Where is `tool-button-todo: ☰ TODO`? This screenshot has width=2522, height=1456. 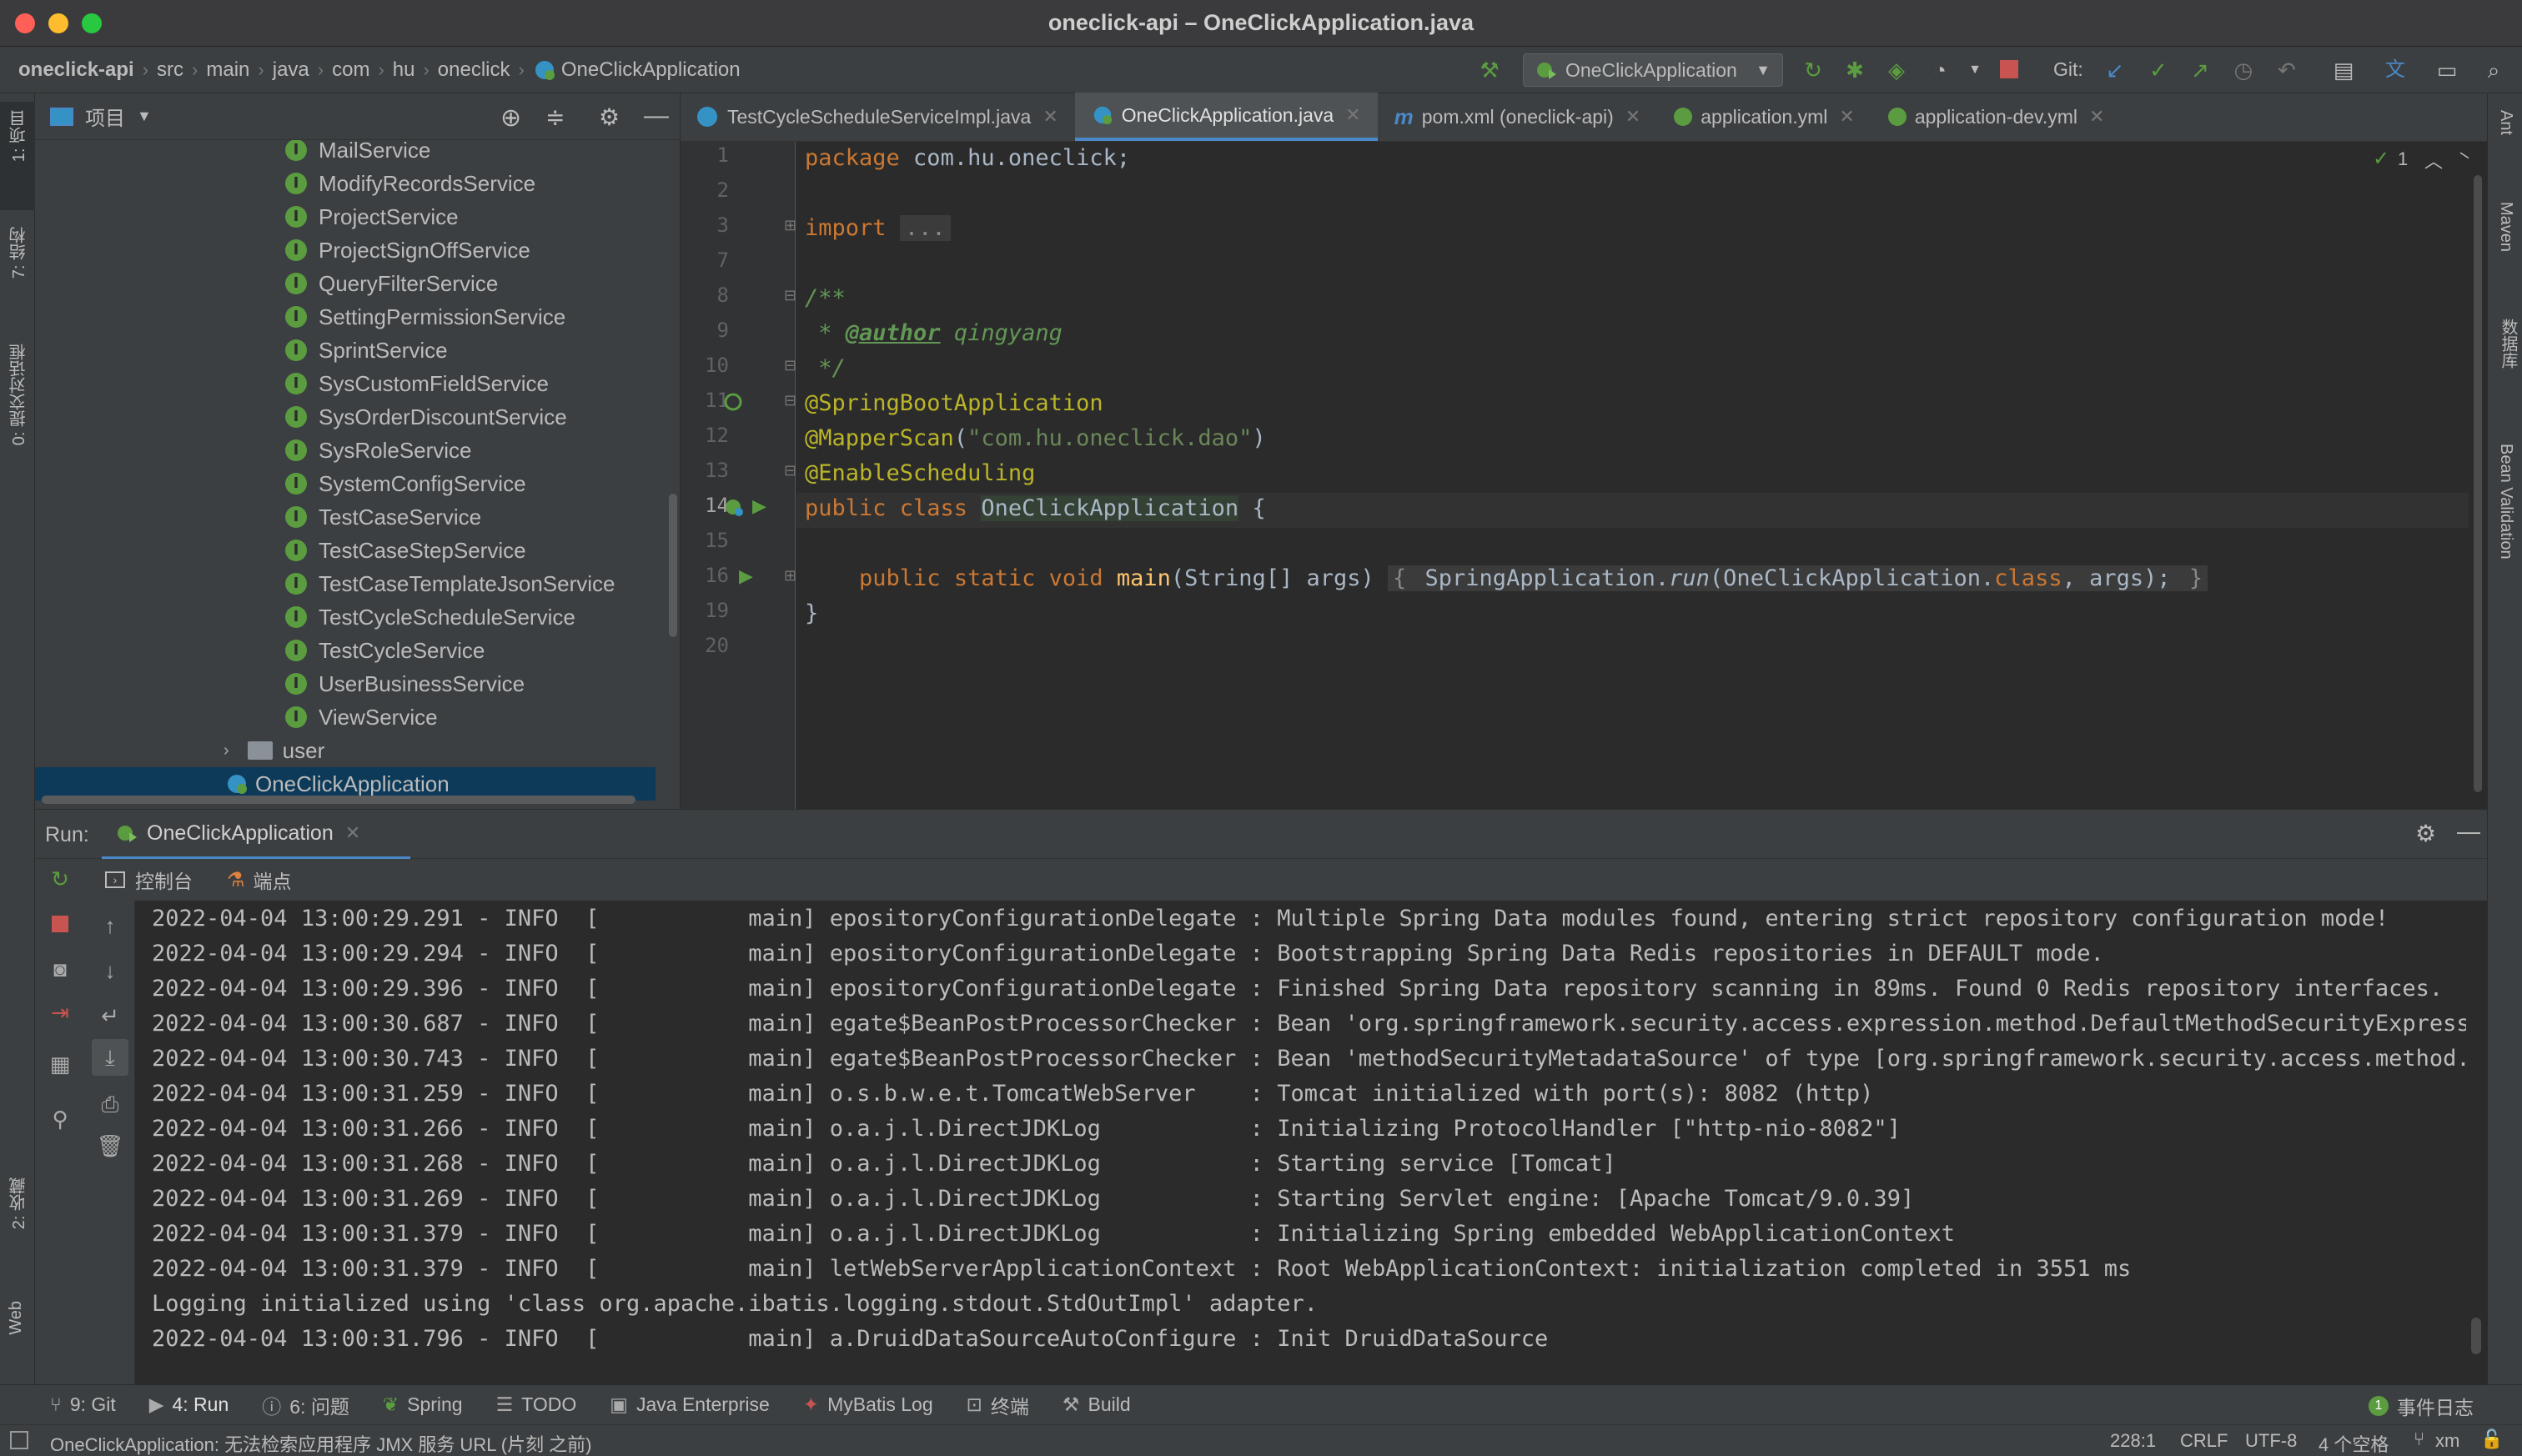
tool-button-todo: ☰ TODO is located at coordinates (536, 1404).